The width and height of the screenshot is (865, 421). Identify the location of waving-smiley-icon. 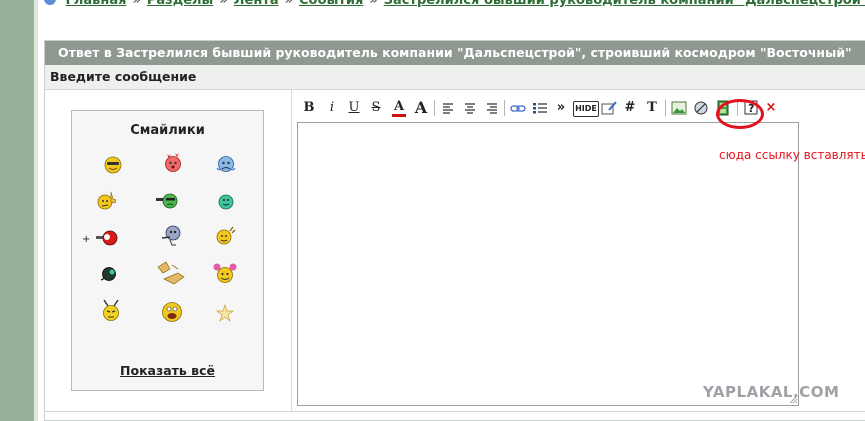
(225, 236).